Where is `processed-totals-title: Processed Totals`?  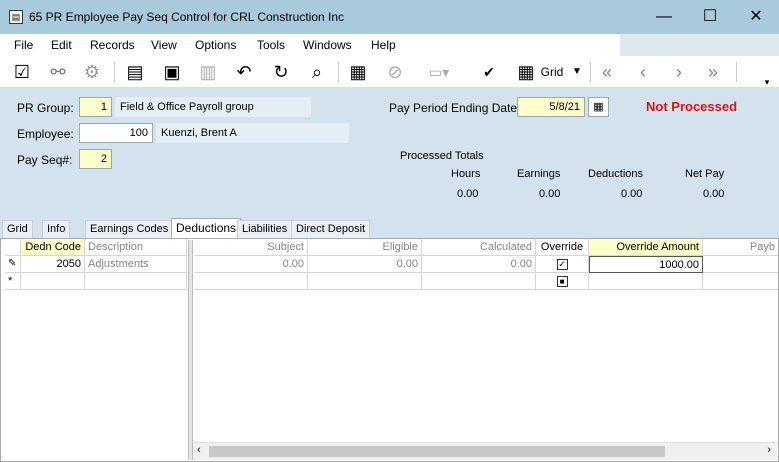 processed-totals-title: Processed Totals is located at coordinates (442, 156).